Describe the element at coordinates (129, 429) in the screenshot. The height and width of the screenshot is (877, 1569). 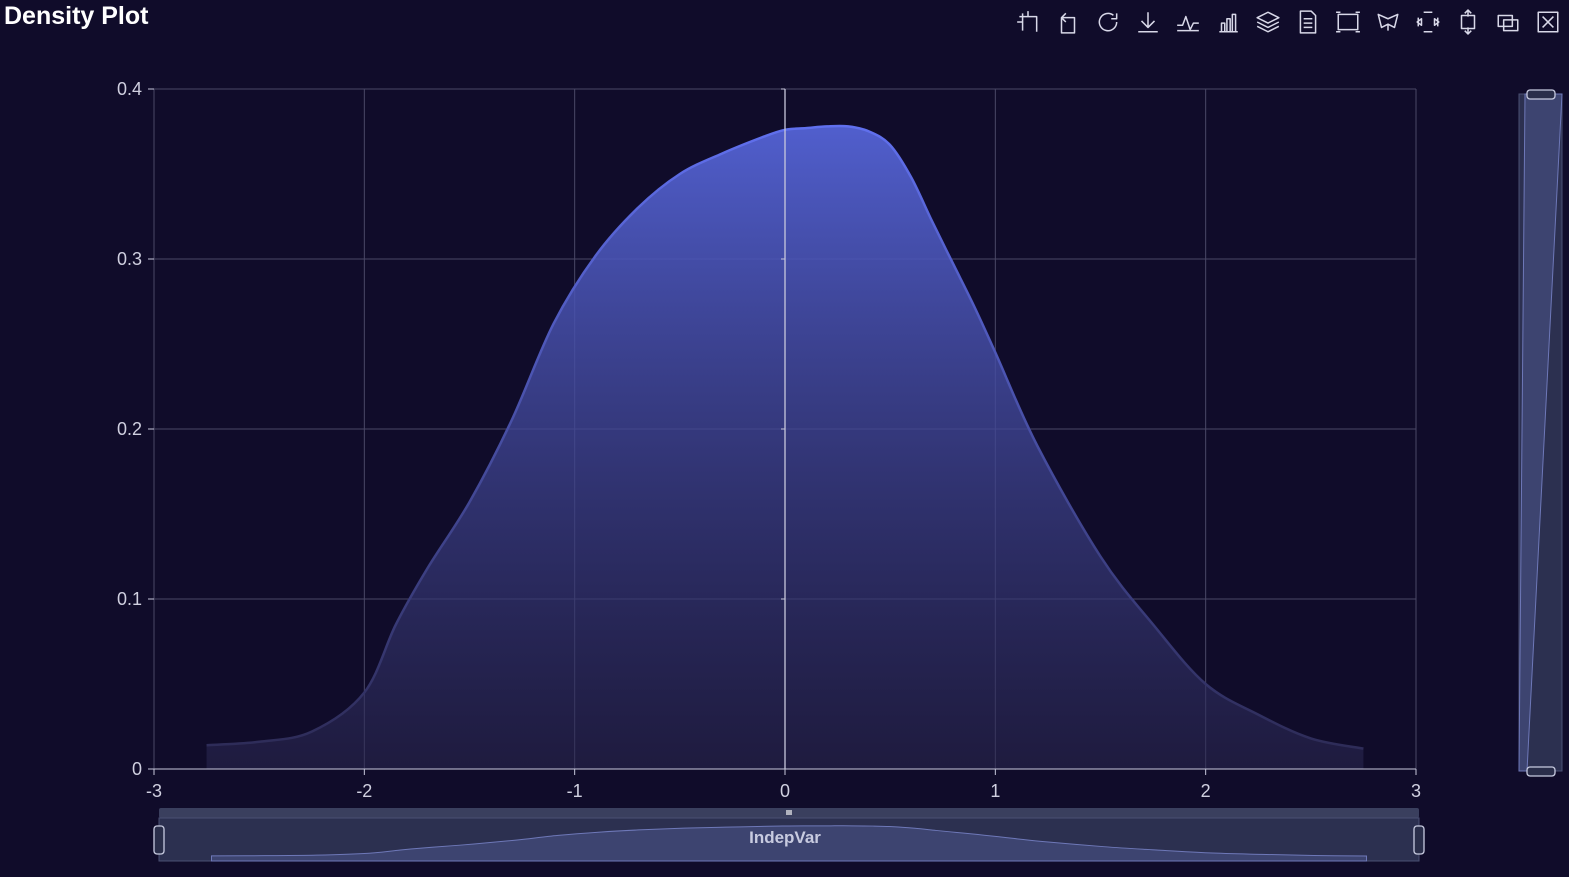
I see `y-tick-label: 0.2` at that location.